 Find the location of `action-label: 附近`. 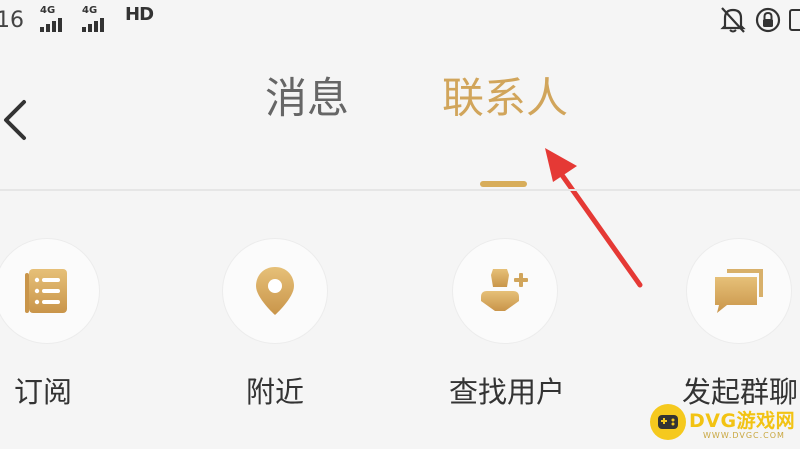

action-label: 附近 is located at coordinates (275, 392).